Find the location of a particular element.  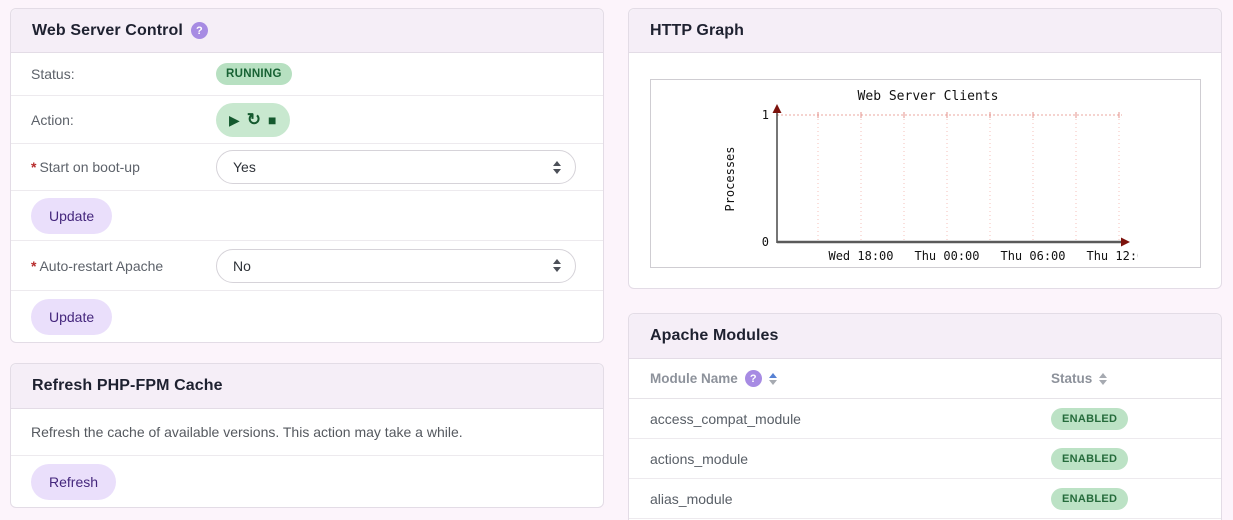

http-graph-title: HTTP Graph is located at coordinates (697, 30).